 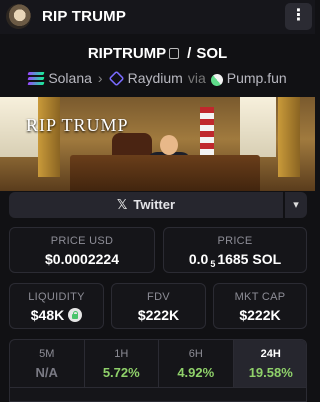 What do you see at coordinates (70, 78) in the screenshot?
I see `chain-link: Solana` at bounding box center [70, 78].